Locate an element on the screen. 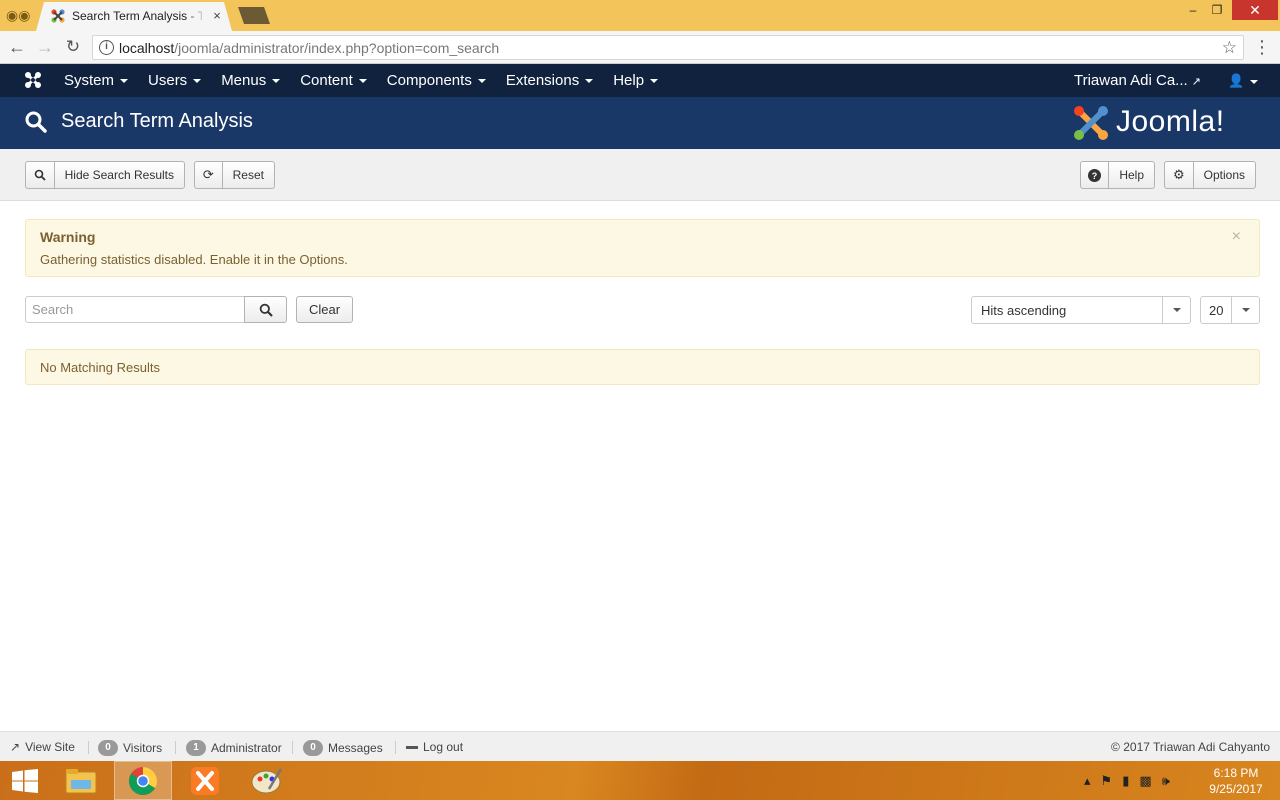 The height and width of the screenshot is (800, 1280). new-tab-button is located at coordinates (254, 15).